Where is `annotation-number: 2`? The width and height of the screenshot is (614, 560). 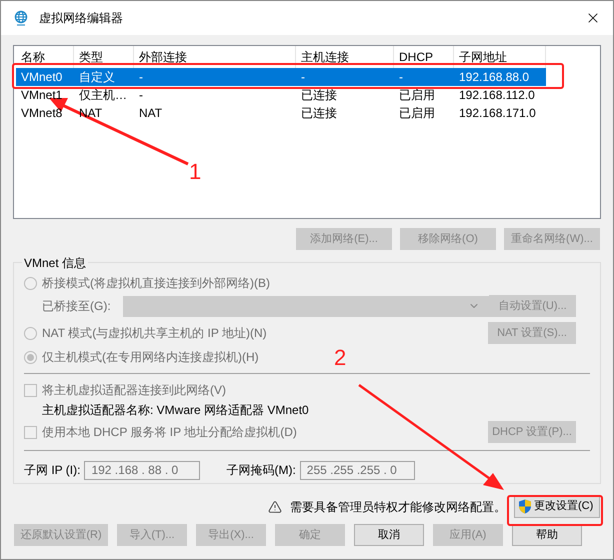
annotation-number: 2 is located at coordinates (340, 358).